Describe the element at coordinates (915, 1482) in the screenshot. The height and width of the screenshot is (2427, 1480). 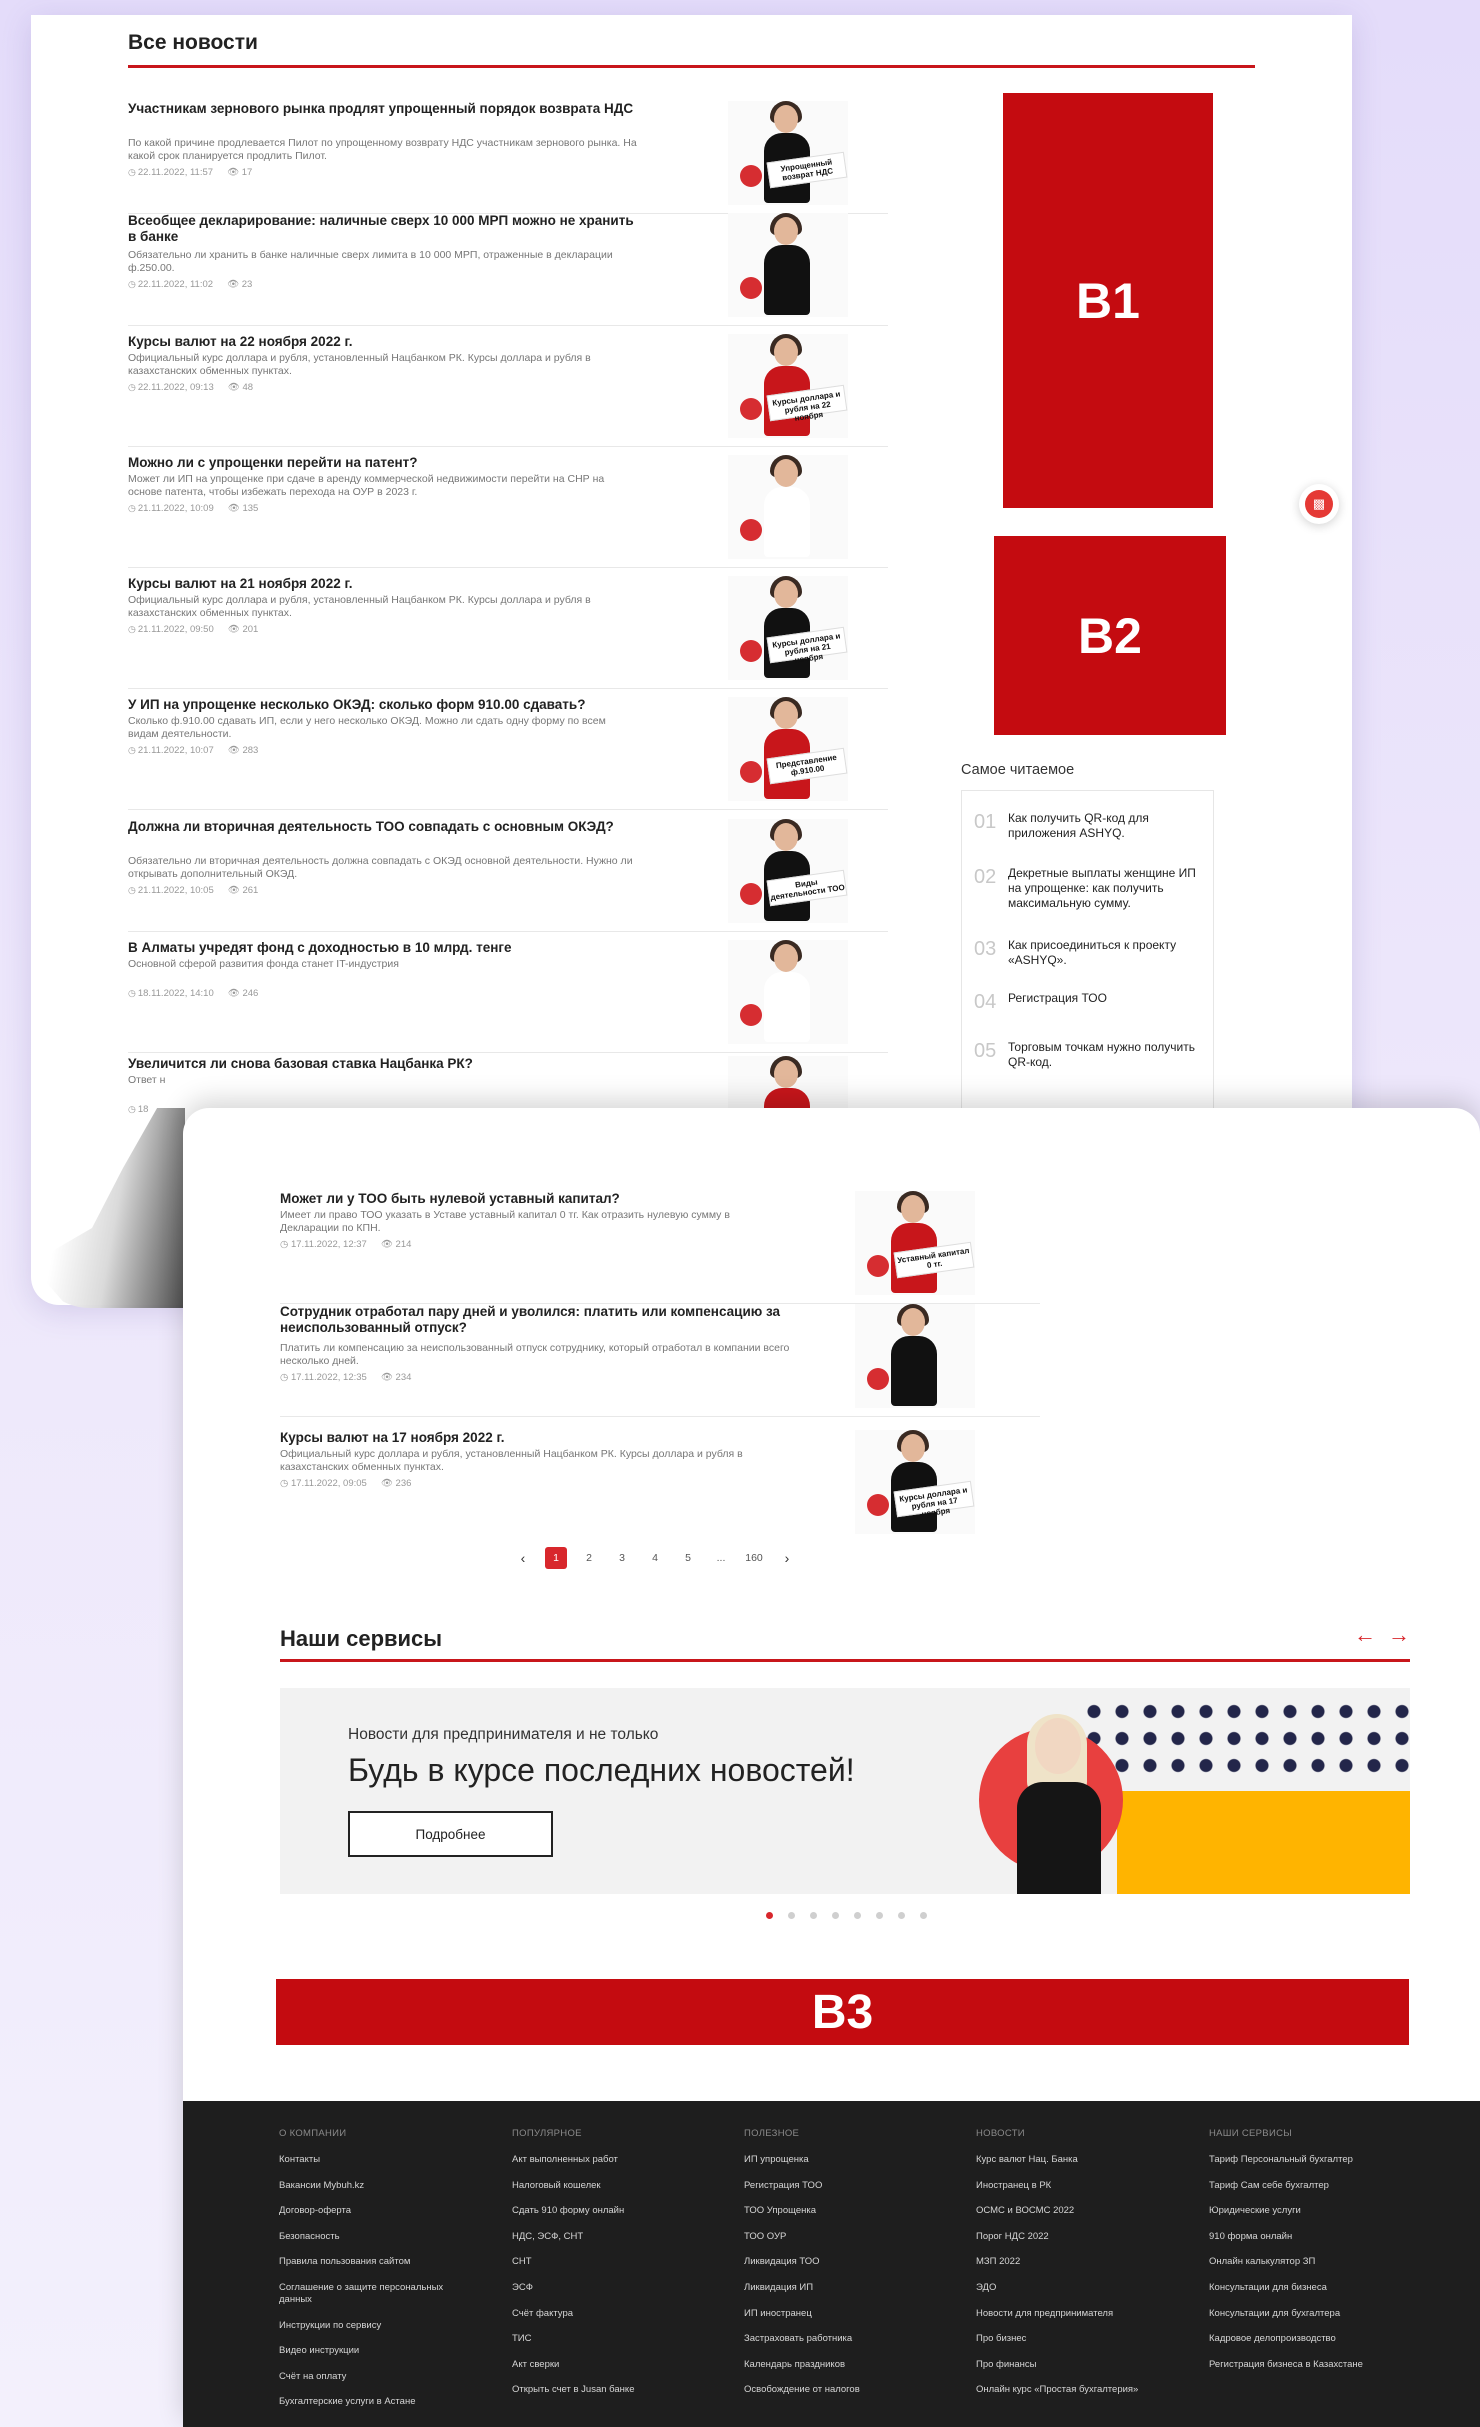
I see `news-thumbnail: Курсы доллара и рубля на 17 ноября` at that location.